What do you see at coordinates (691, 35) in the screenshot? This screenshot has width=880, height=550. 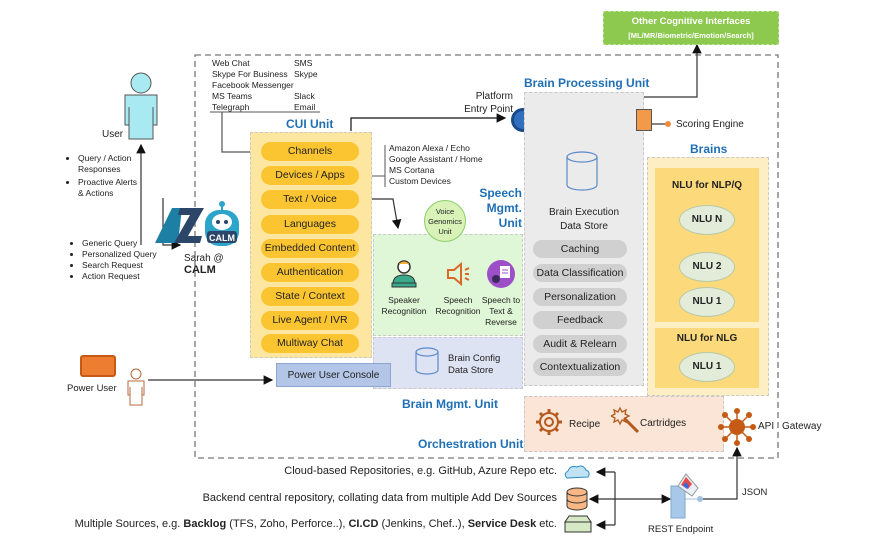 I see `other-cognitive-subtitle: [ML/MR/Biometric/Emotion/Search]` at bounding box center [691, 35].